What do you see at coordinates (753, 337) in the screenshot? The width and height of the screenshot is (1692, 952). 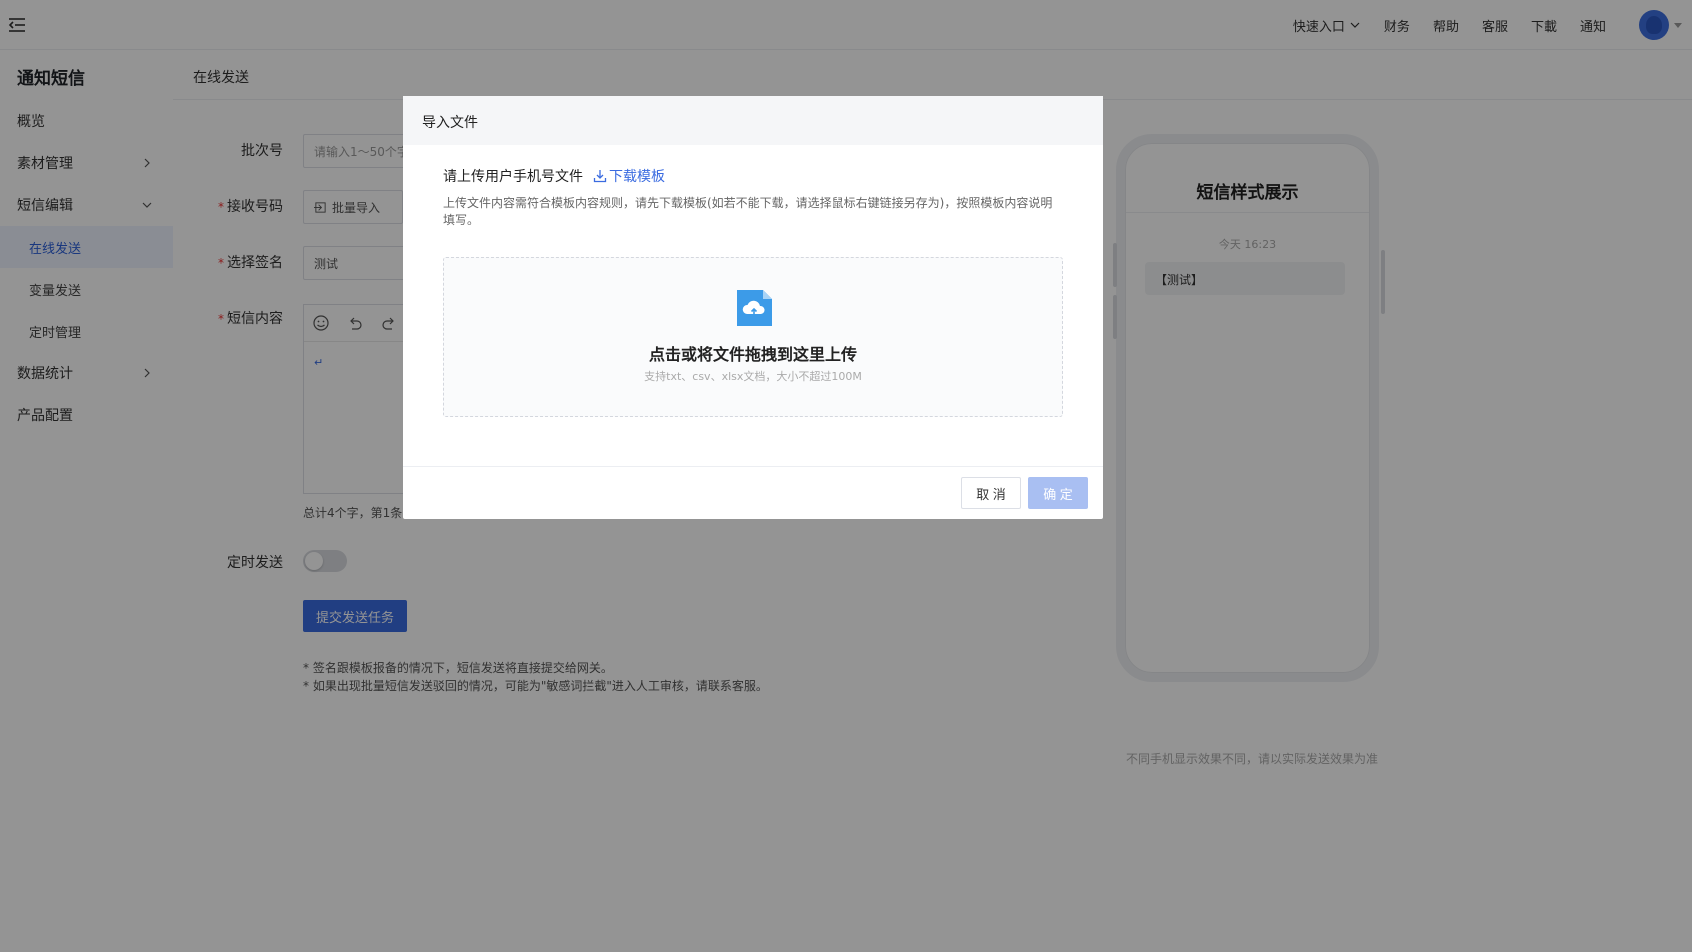 I see `file-dropzone: 点击或将文件拖拽到这里上传 支持txt、csv、xlsx文档，大小不超过100M` at bounding box center [753, 337].